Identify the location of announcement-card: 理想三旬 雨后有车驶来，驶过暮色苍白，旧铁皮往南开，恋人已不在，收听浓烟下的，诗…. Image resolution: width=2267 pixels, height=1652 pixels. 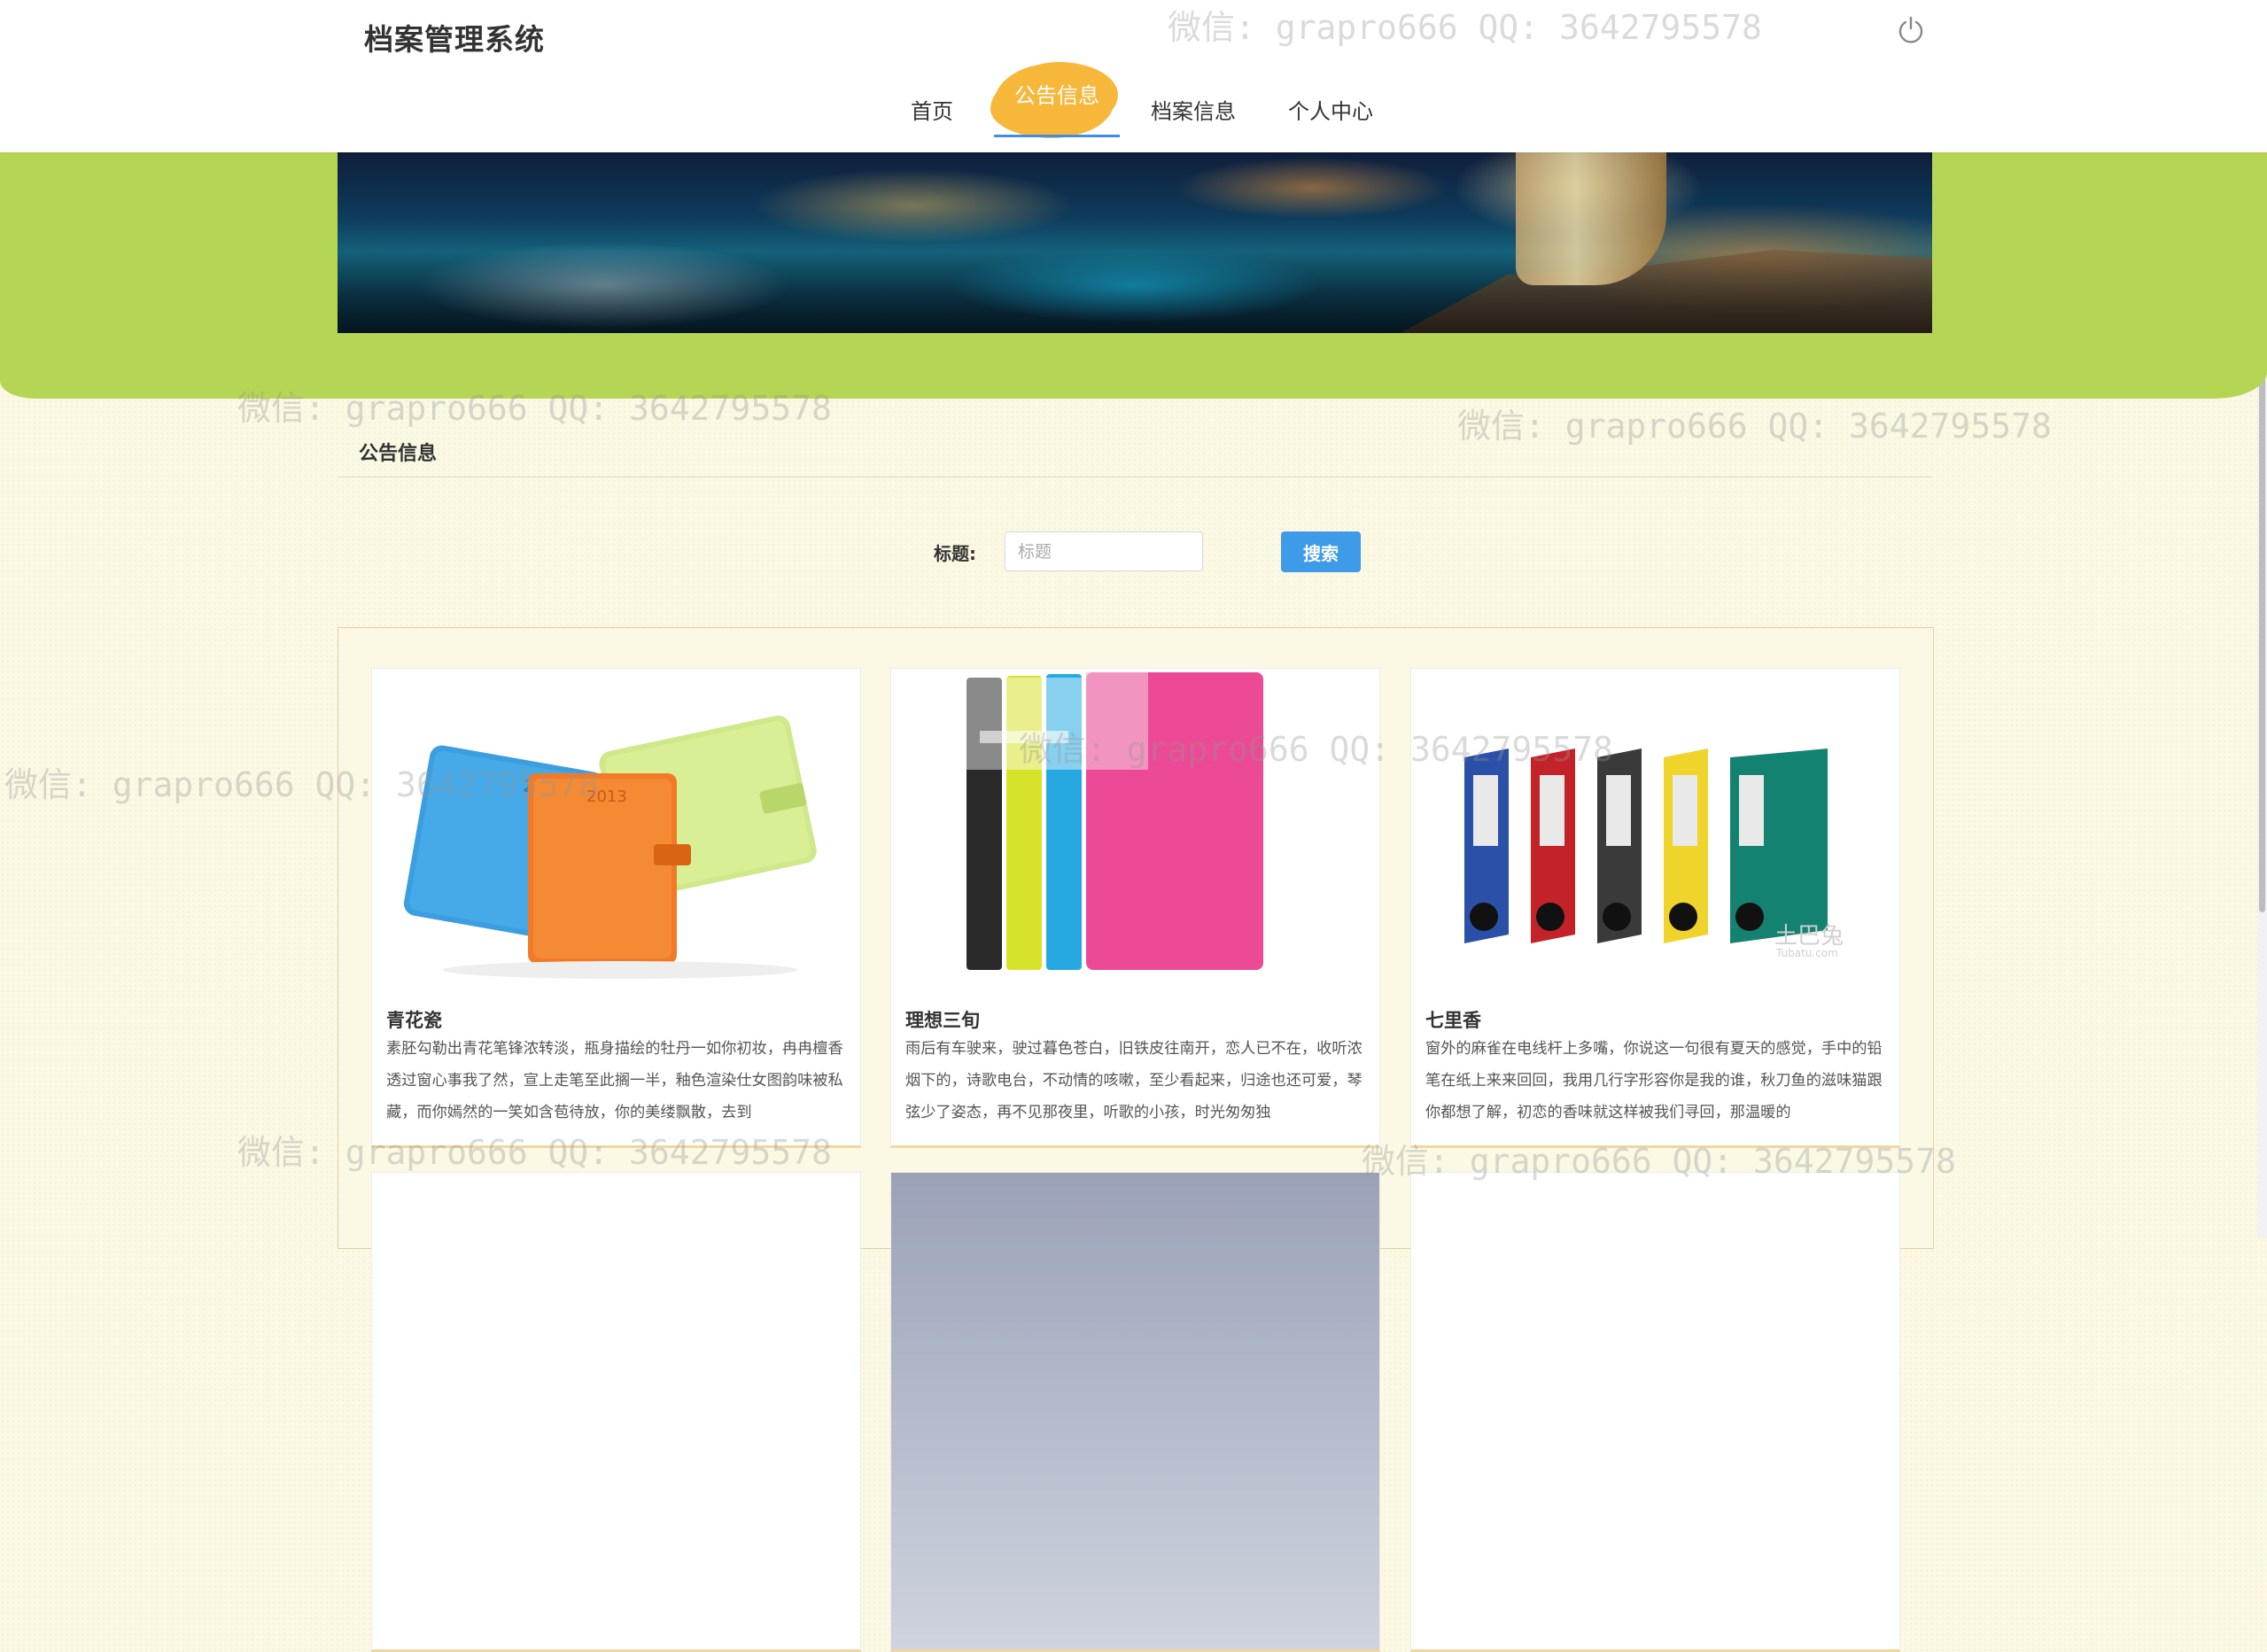
(1135, 908).